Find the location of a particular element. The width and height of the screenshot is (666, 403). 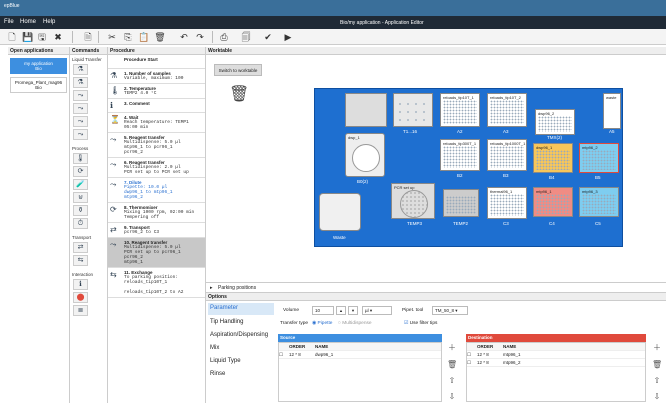

multi-pipette-icon: ⚗ is located at coordinates (80, 82).